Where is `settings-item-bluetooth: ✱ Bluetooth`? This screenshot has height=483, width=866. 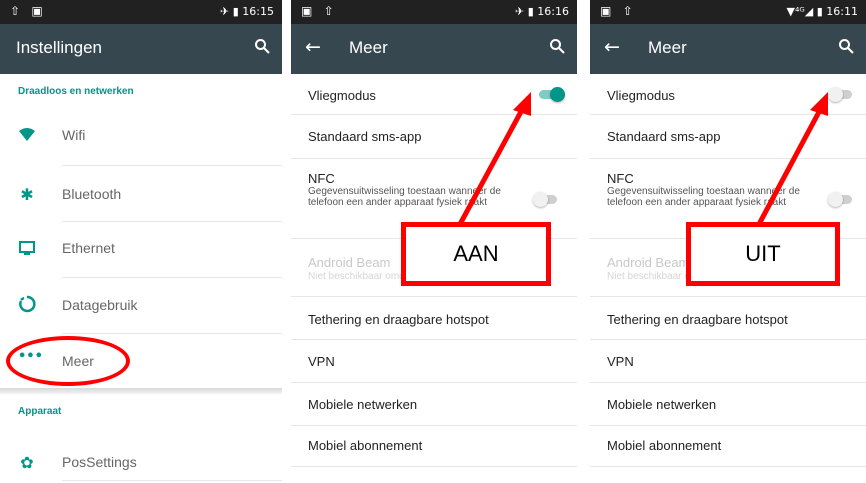 settings-item-bluetooth: ✱ Bluetooth is located at coordinates (141, 194).